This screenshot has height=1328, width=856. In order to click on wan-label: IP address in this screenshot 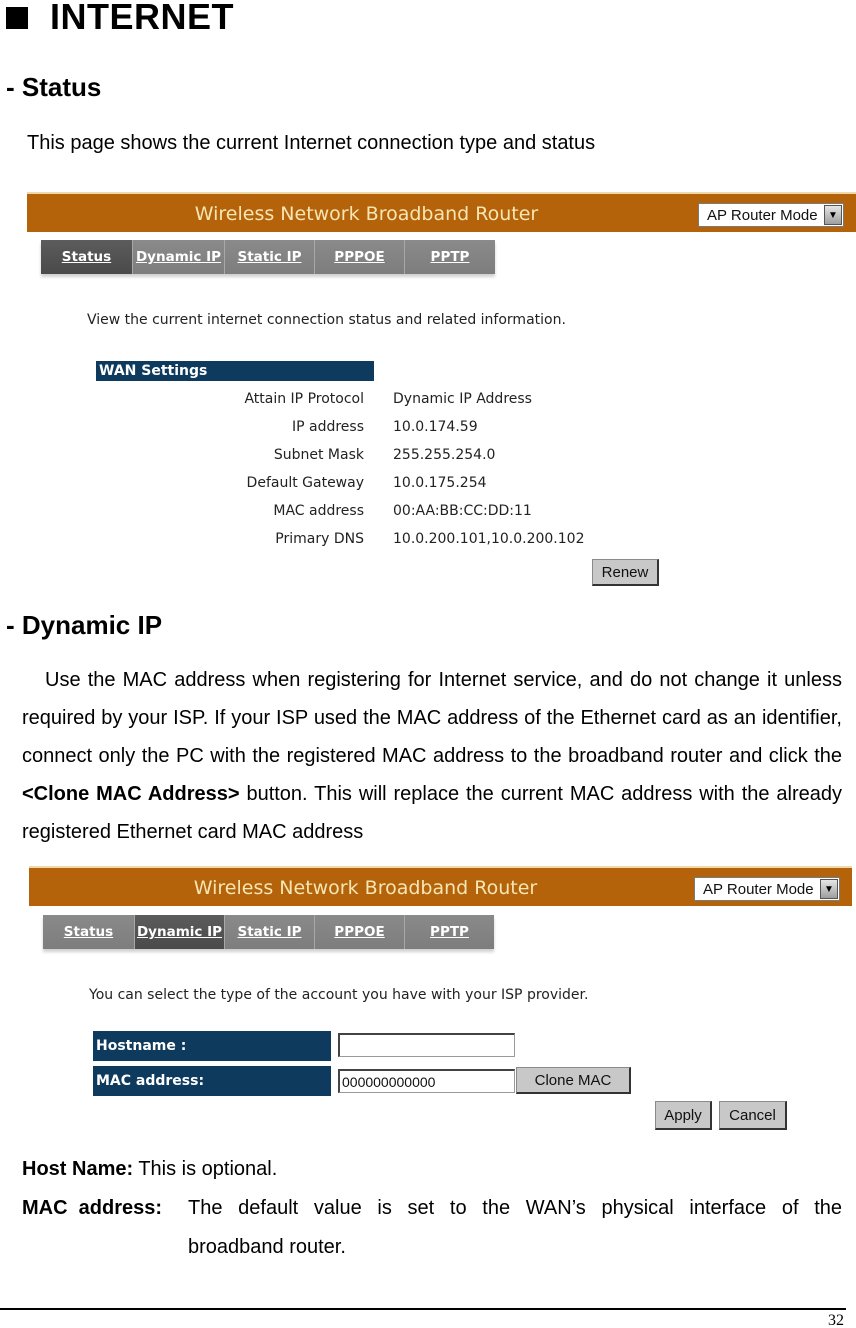, I will do `click(327, 427)`.